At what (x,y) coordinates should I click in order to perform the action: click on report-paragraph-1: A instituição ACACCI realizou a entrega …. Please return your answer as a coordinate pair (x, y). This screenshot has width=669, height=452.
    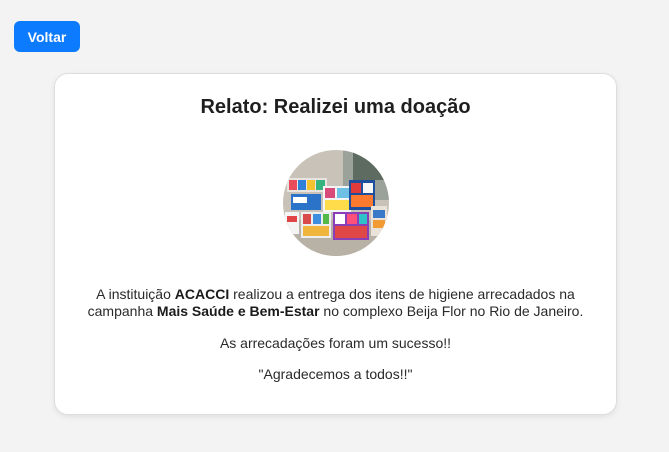
    Looking at the image, I should click on (335, 303).